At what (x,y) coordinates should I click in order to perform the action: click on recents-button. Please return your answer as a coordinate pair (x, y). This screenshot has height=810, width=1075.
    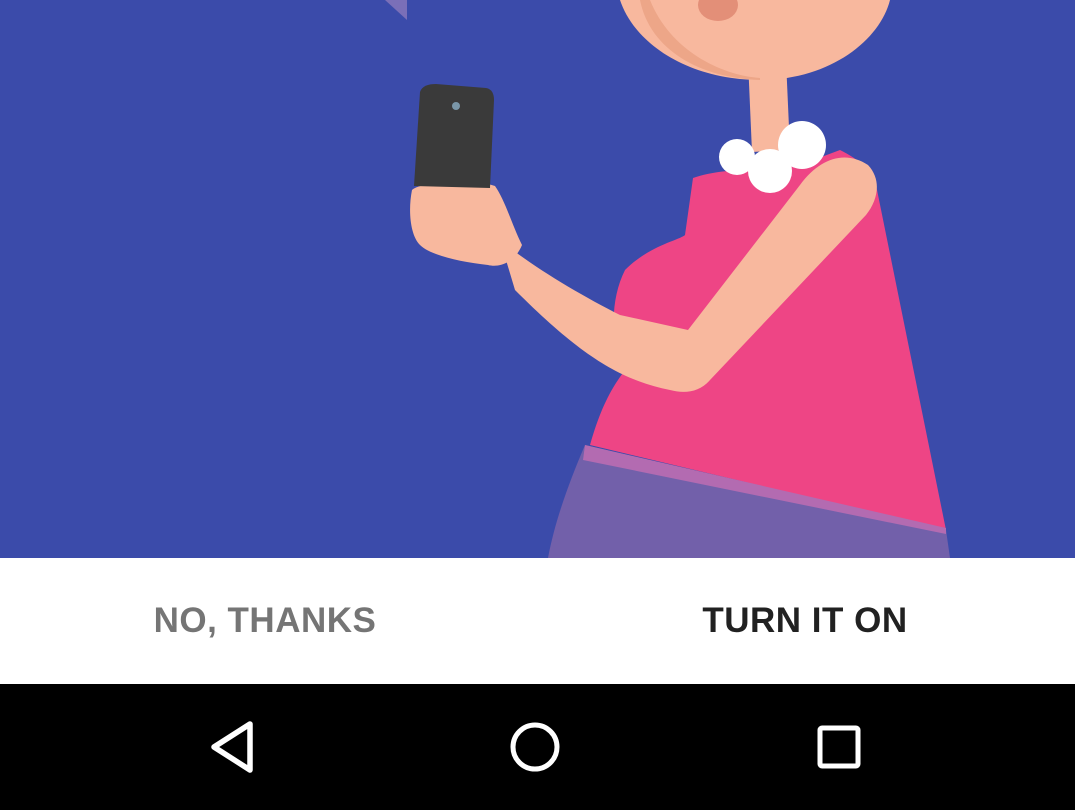
    Looking at the image, I should click on (839, 747).